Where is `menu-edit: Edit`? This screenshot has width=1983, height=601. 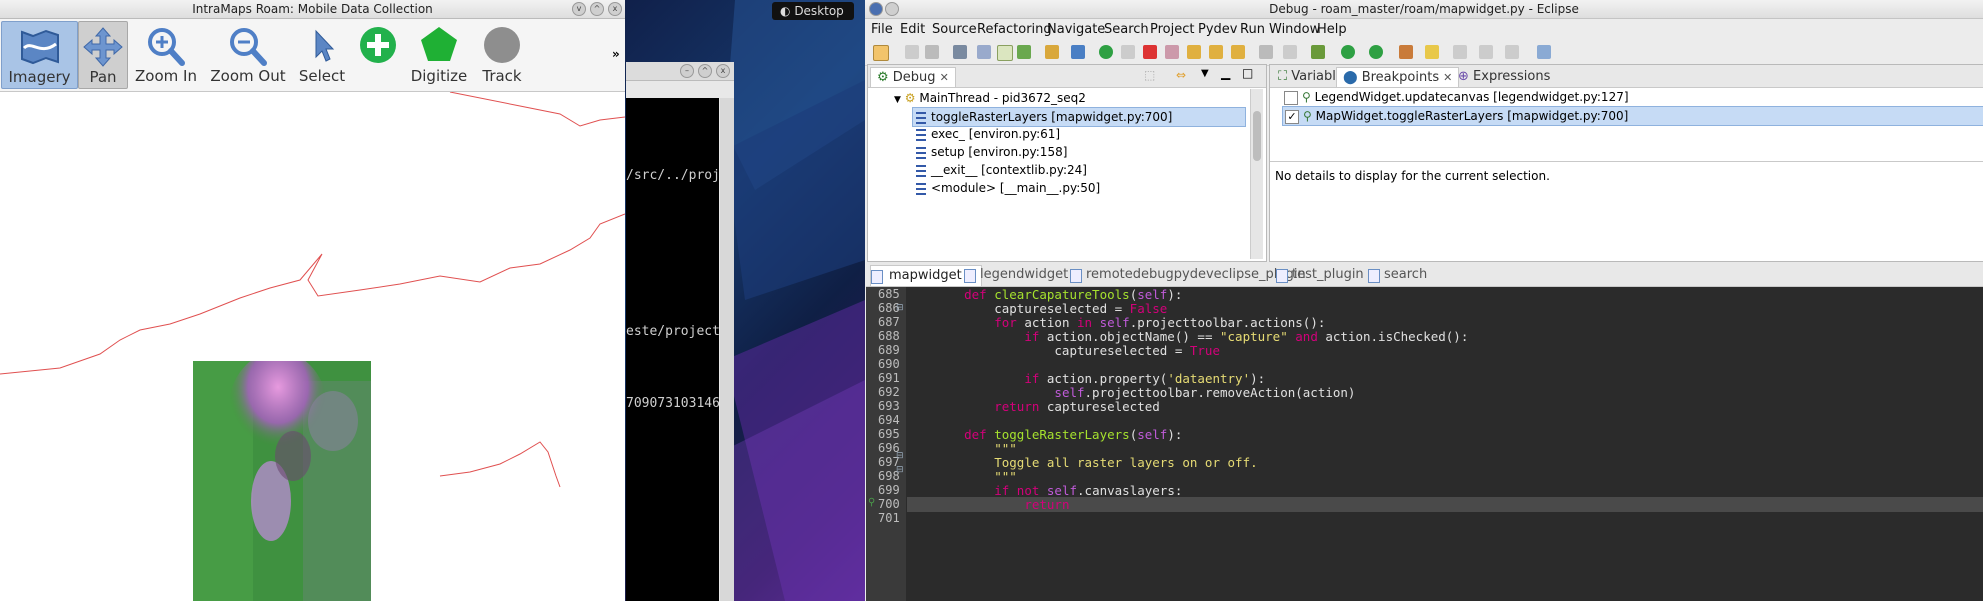
menu-edit: Edit is located at coordinates (912, 29).